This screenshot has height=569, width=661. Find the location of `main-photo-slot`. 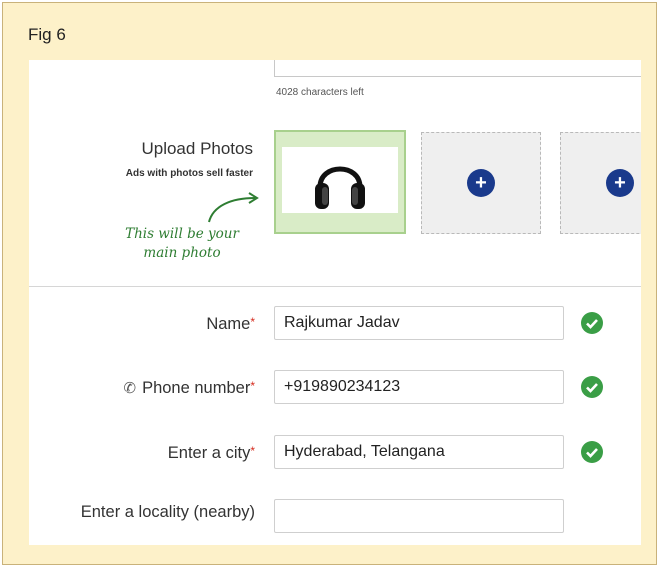

main-photo-slot is located at coordinates (340, 182).